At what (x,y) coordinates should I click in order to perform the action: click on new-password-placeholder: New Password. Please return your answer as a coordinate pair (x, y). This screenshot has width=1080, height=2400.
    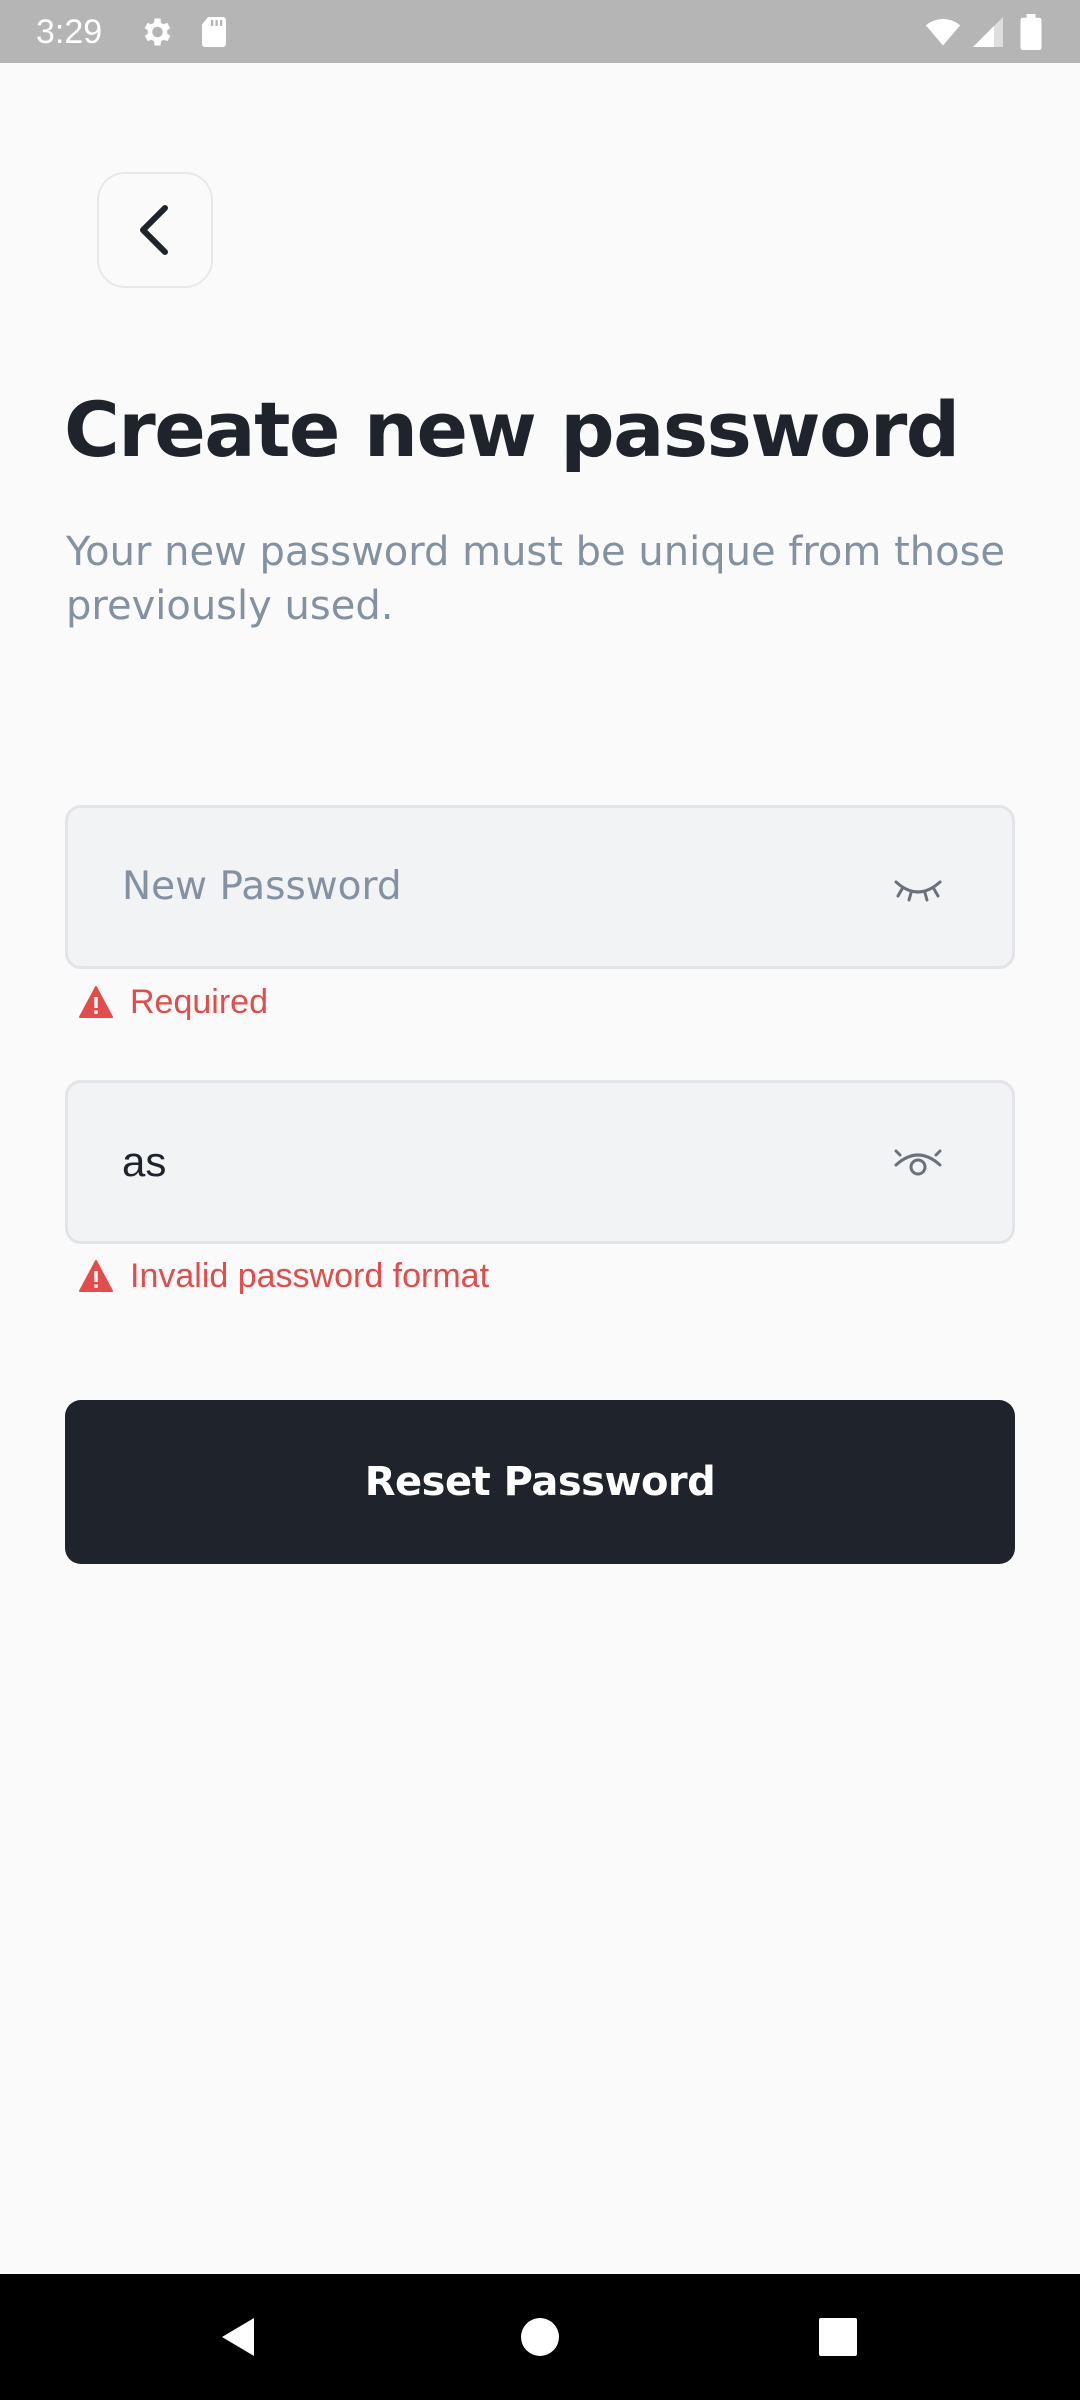
    Looking at the image, I should click on (262, 886).